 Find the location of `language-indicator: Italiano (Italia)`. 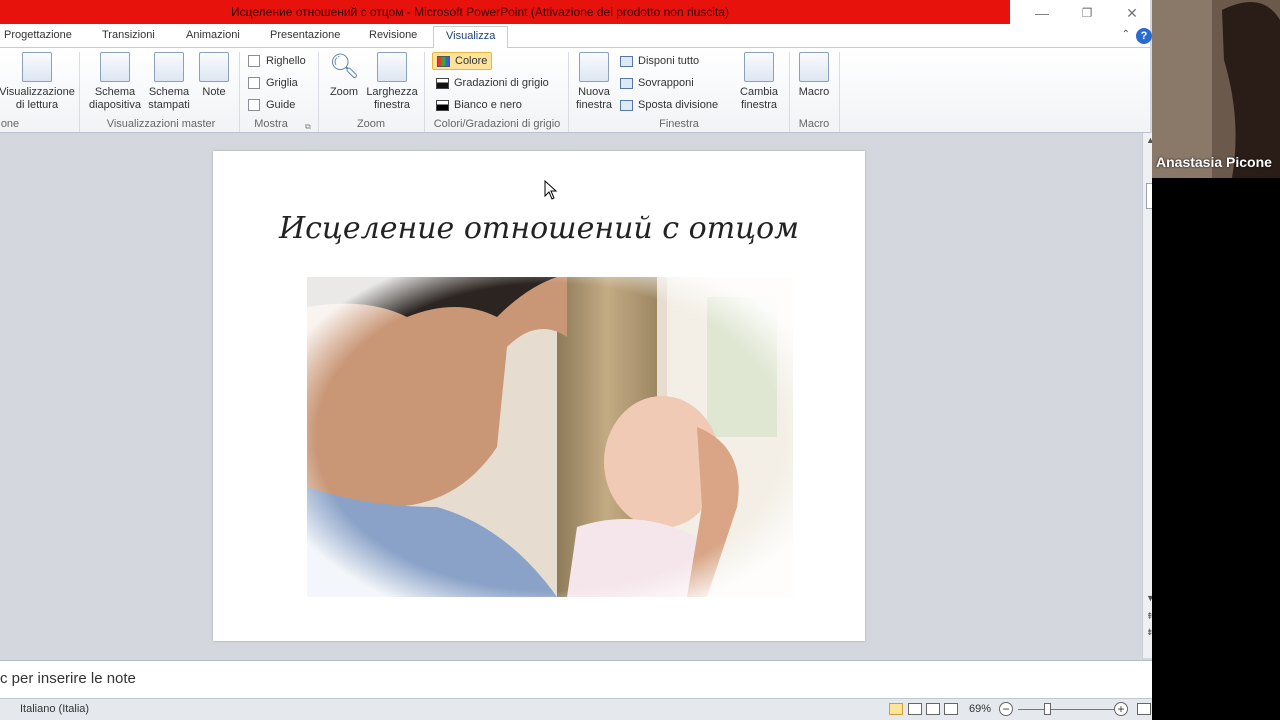

language-indicator: Italiano (Italia) is located at coordinates (54, 709).